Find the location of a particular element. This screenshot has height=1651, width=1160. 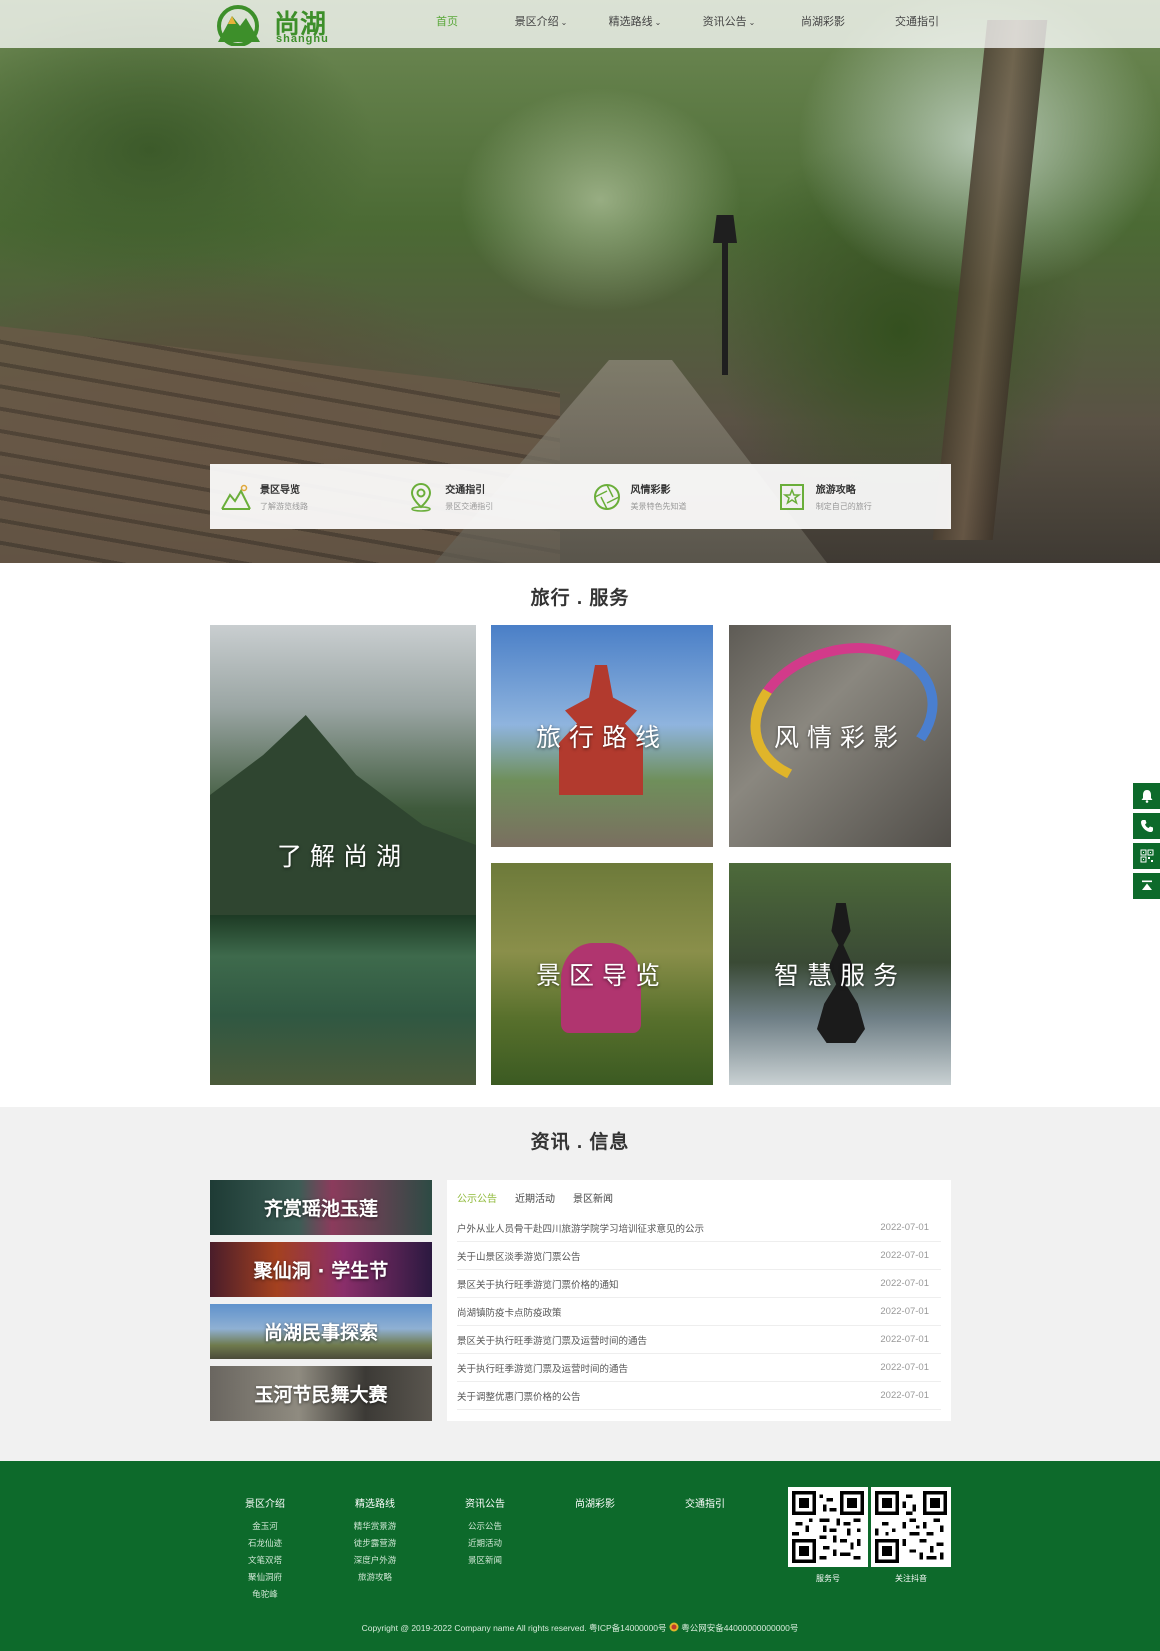

logo-name-en: shanghu is located at coordinates (302, 39).